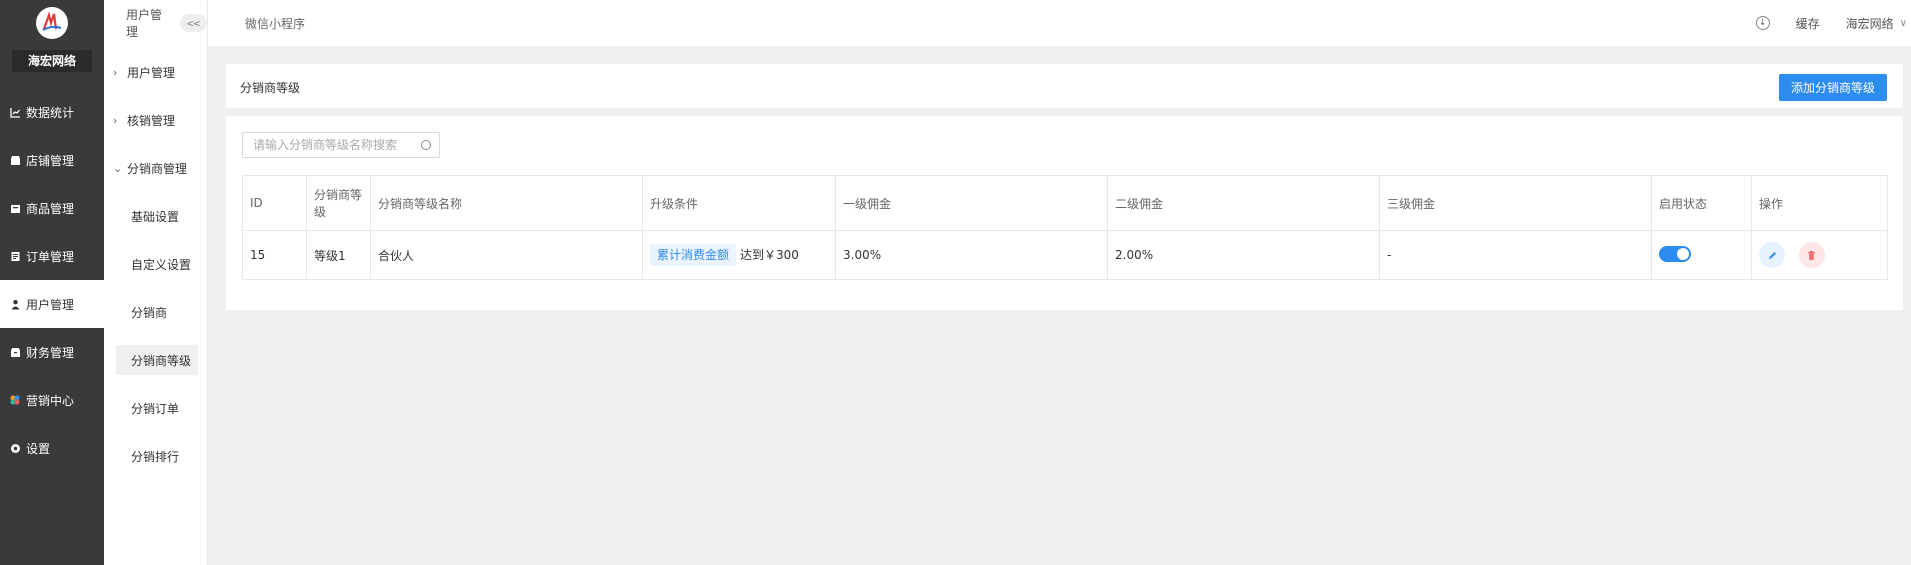  Describe the element at coordinates (1903, 23) in the screenshot. I see `chevron-down-icon: ∨` at that location.